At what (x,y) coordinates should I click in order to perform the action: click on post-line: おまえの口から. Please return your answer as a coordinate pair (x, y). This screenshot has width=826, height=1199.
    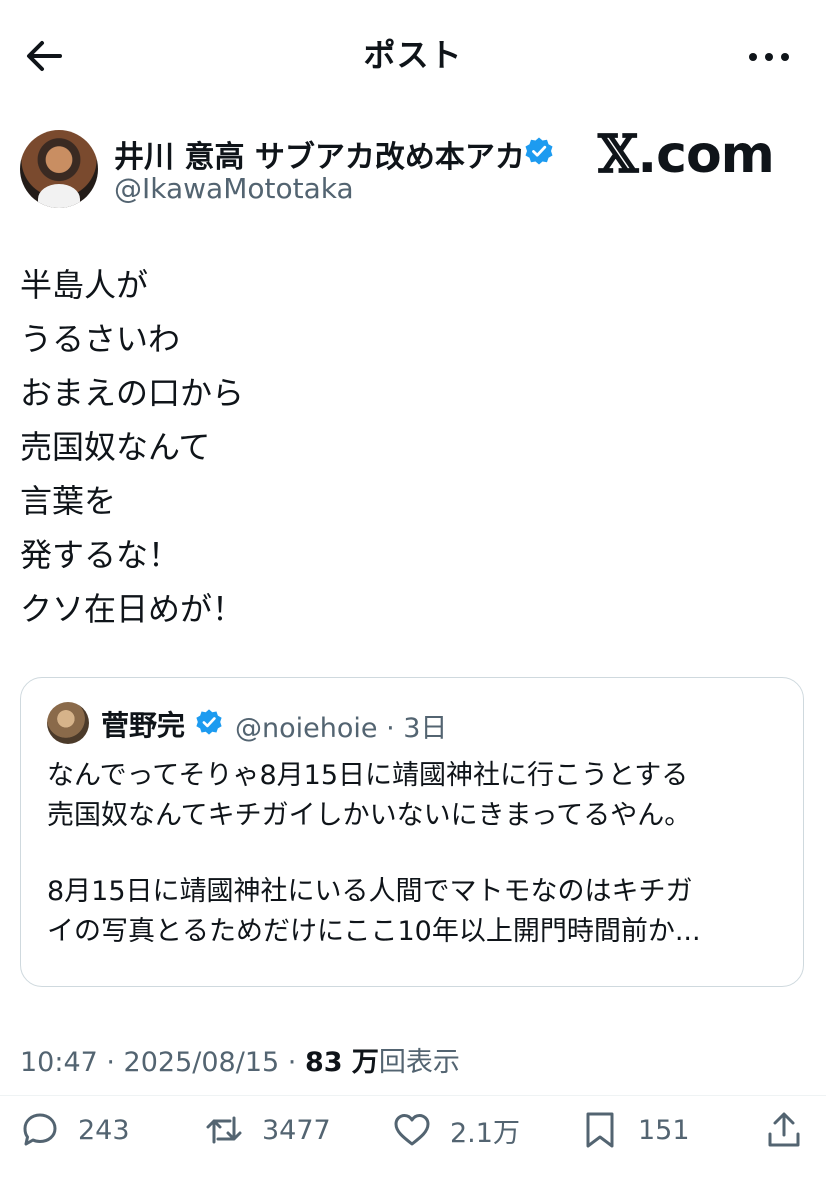
    Looking at the image, I should click on (132, 393).